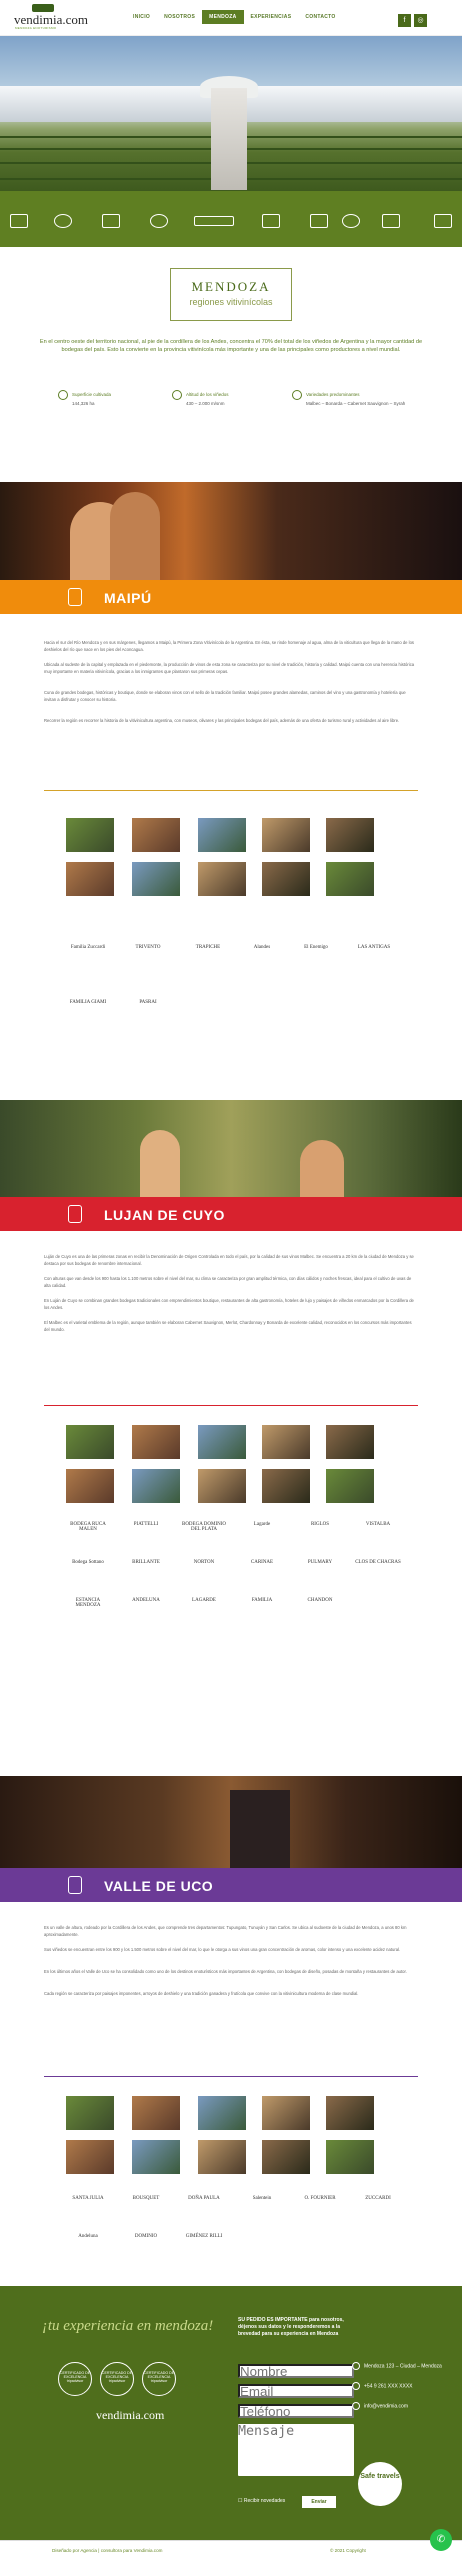  I want to click on winery-logo: DOÑA PAULA, so click(204, 2206).